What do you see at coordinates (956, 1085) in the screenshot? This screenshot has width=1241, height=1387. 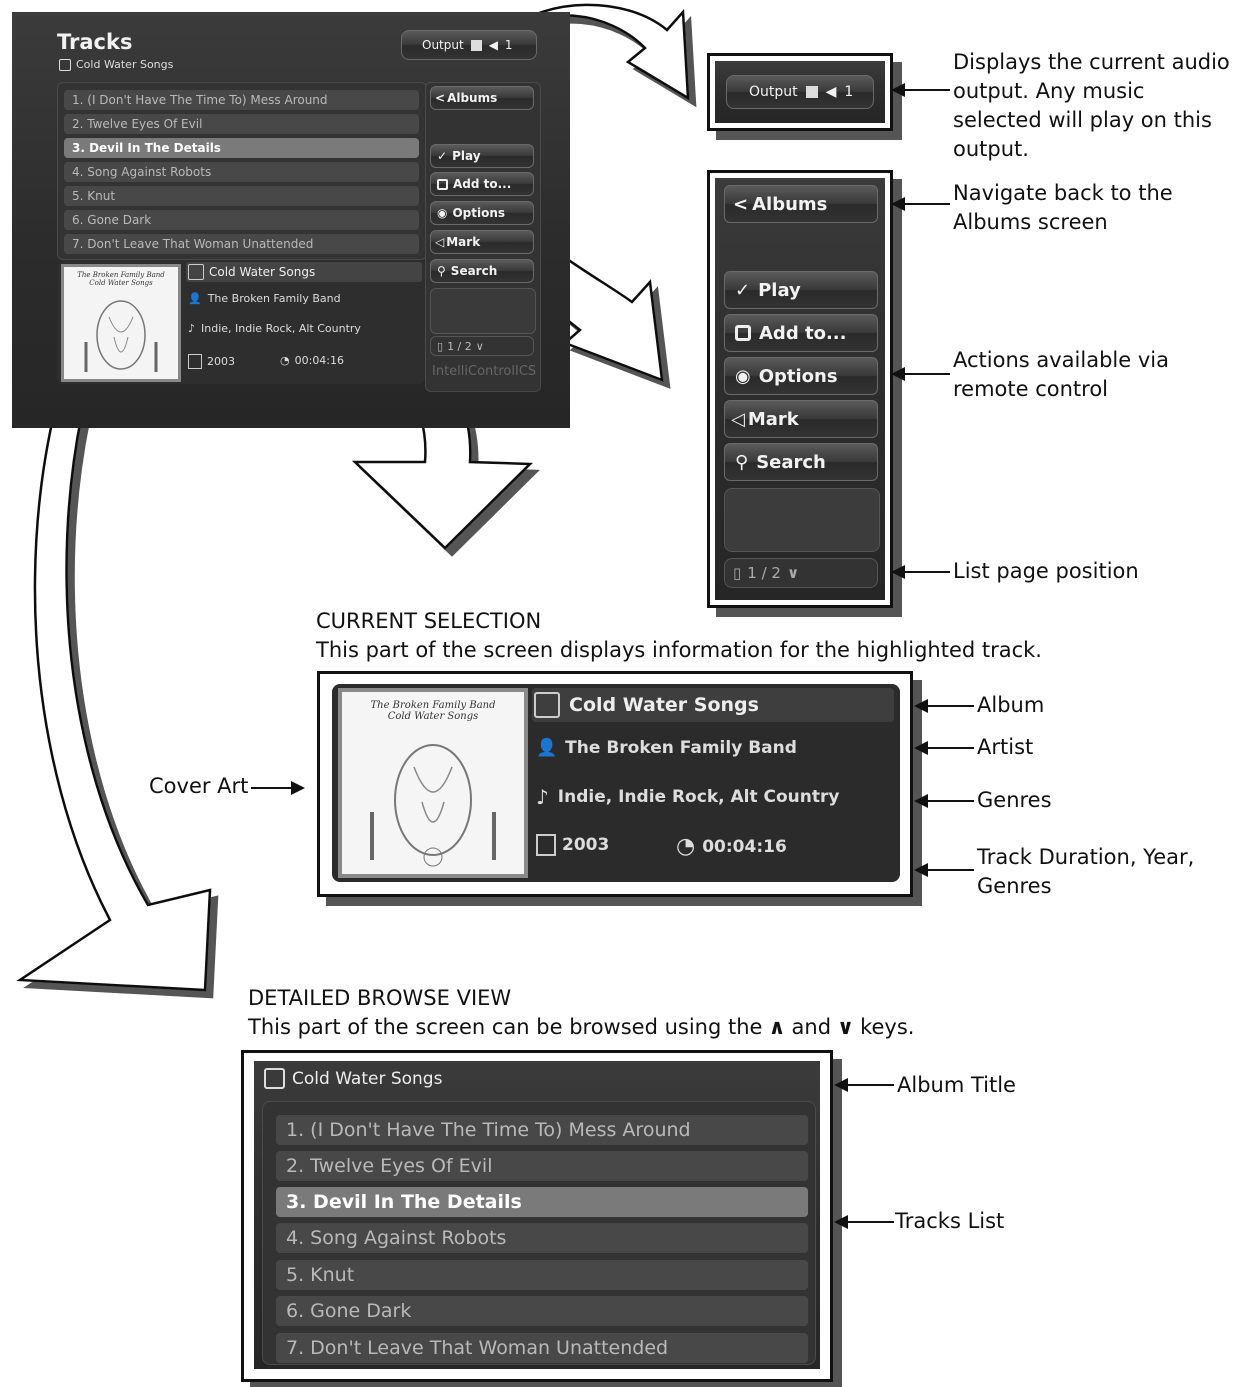 I see `annotation-album-title: Album Title` at bounding box center [956, 1085].